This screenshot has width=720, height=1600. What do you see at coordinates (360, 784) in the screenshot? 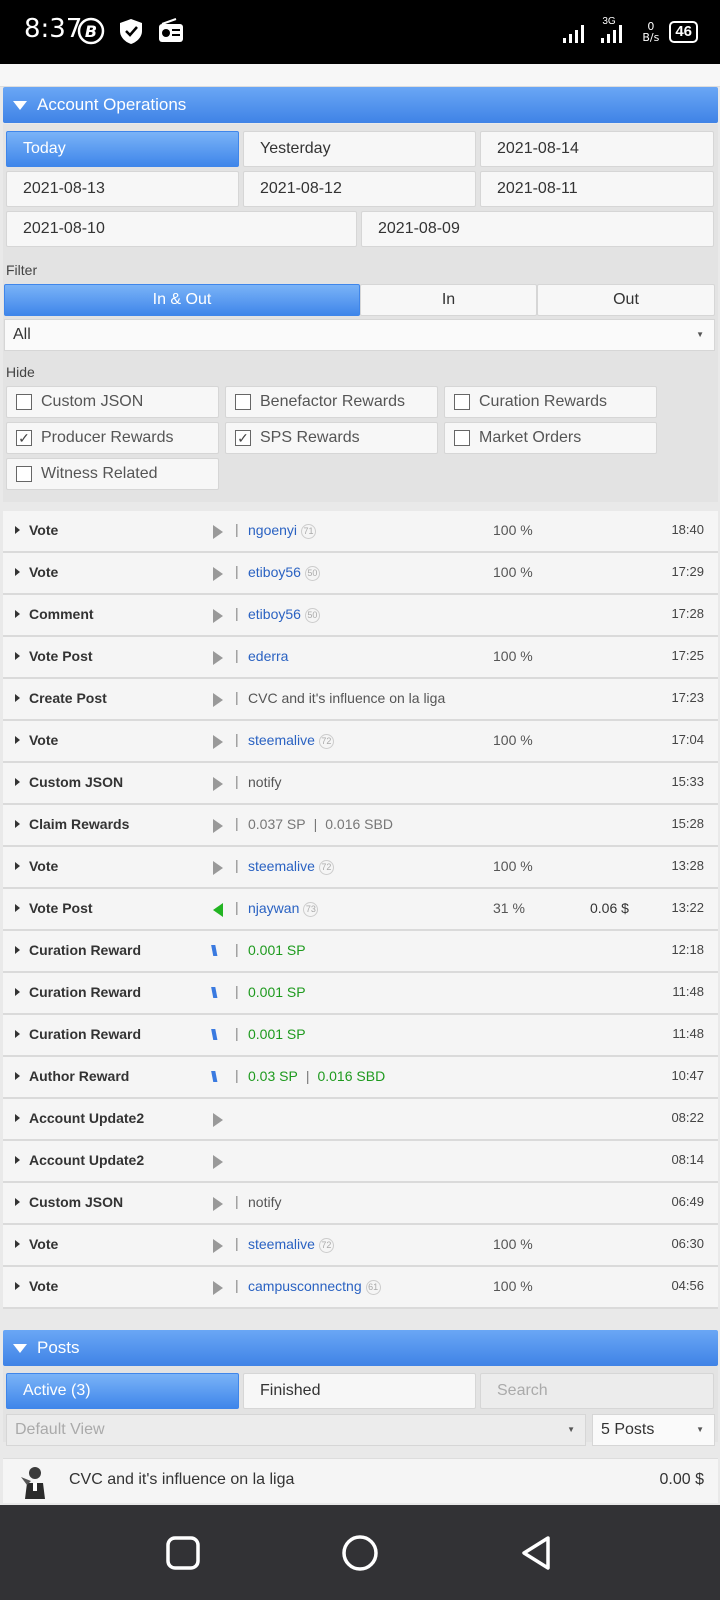
I see `operation-row: Custom JSON | notify 15:33` at bounding box center [360, 784].